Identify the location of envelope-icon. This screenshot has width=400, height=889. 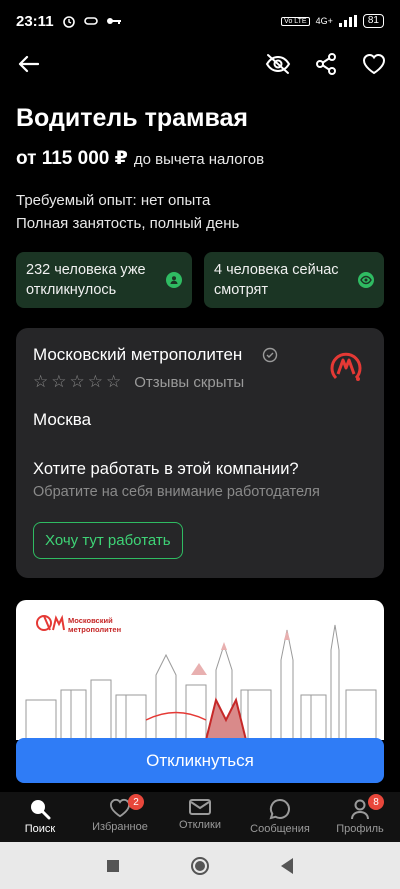
(200, 807).